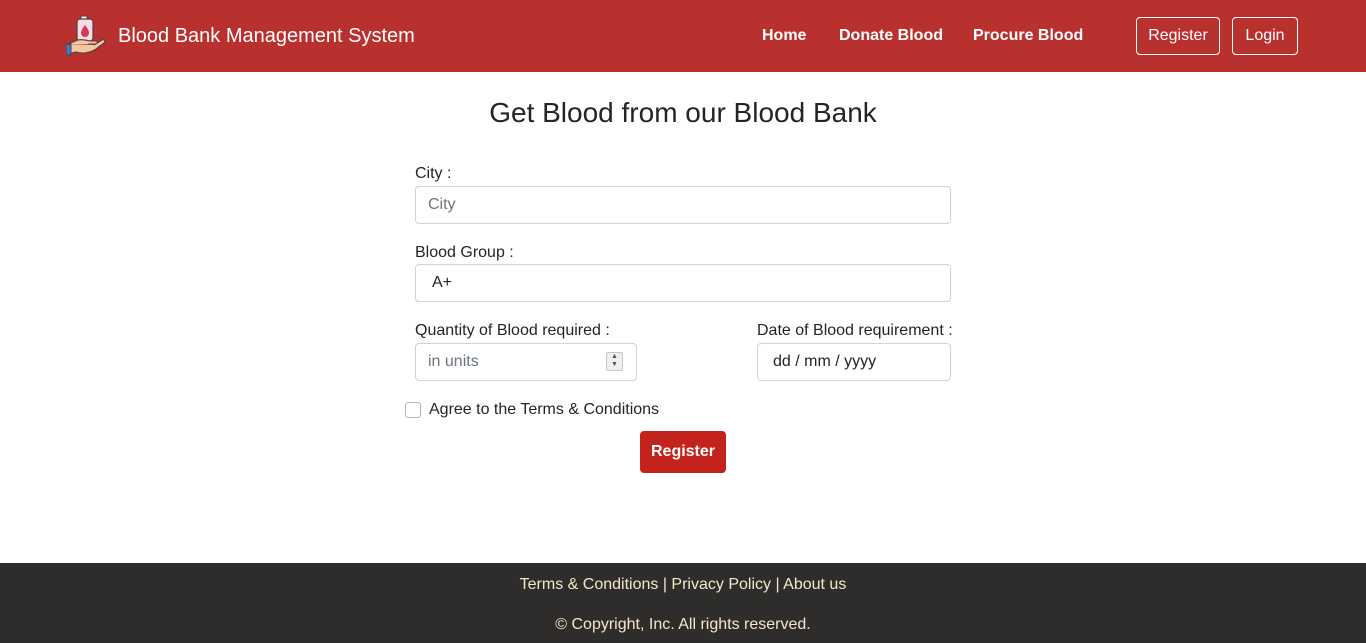  What do you see at coordinates (683, 283) in the screenshot?
I see `blood-group-select: A+` at bounding box center [683, 283].